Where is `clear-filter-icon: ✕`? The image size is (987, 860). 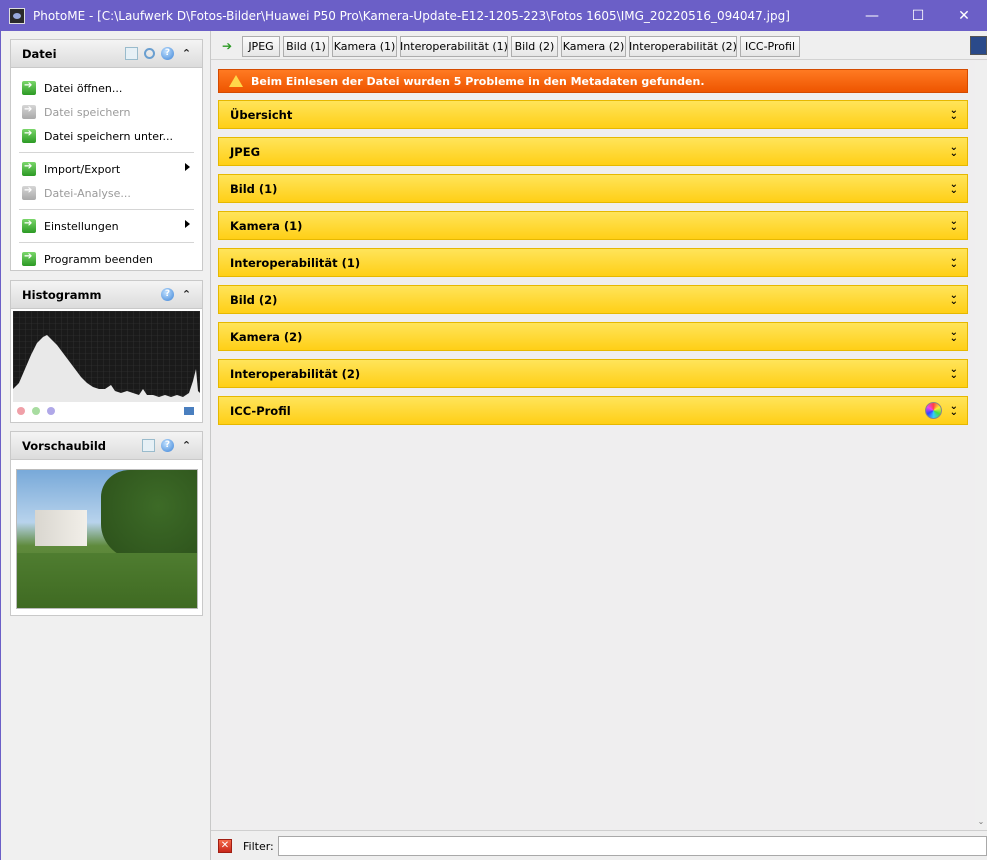 clear-filter-icon: ✕ is located at coordinates (225, 846).